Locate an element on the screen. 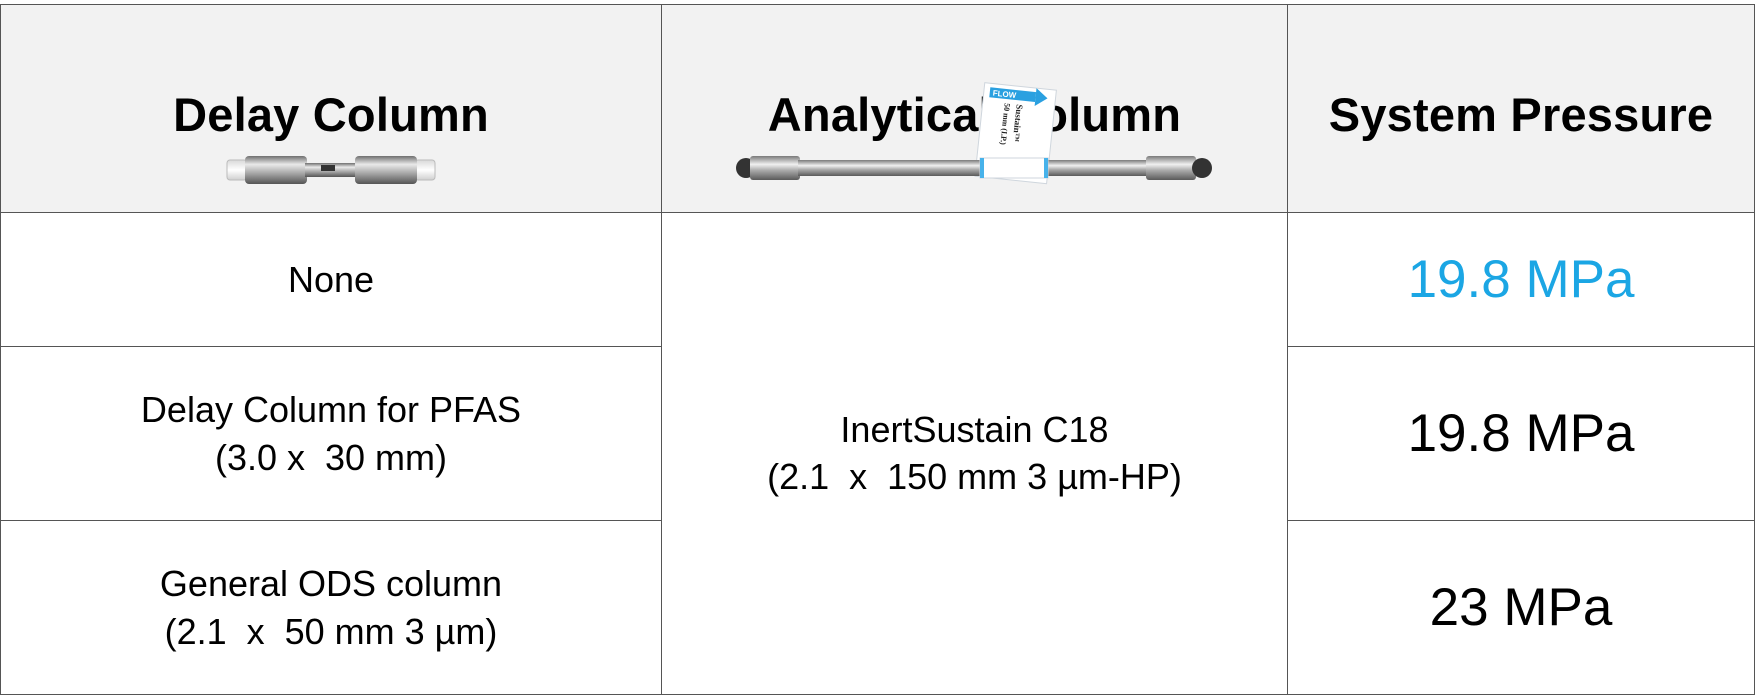 This screenshot has height=697, width=1756. analytical-spec: (2.1 x 150 mm 3 µm-HP) is located at coordinates (974, 477).